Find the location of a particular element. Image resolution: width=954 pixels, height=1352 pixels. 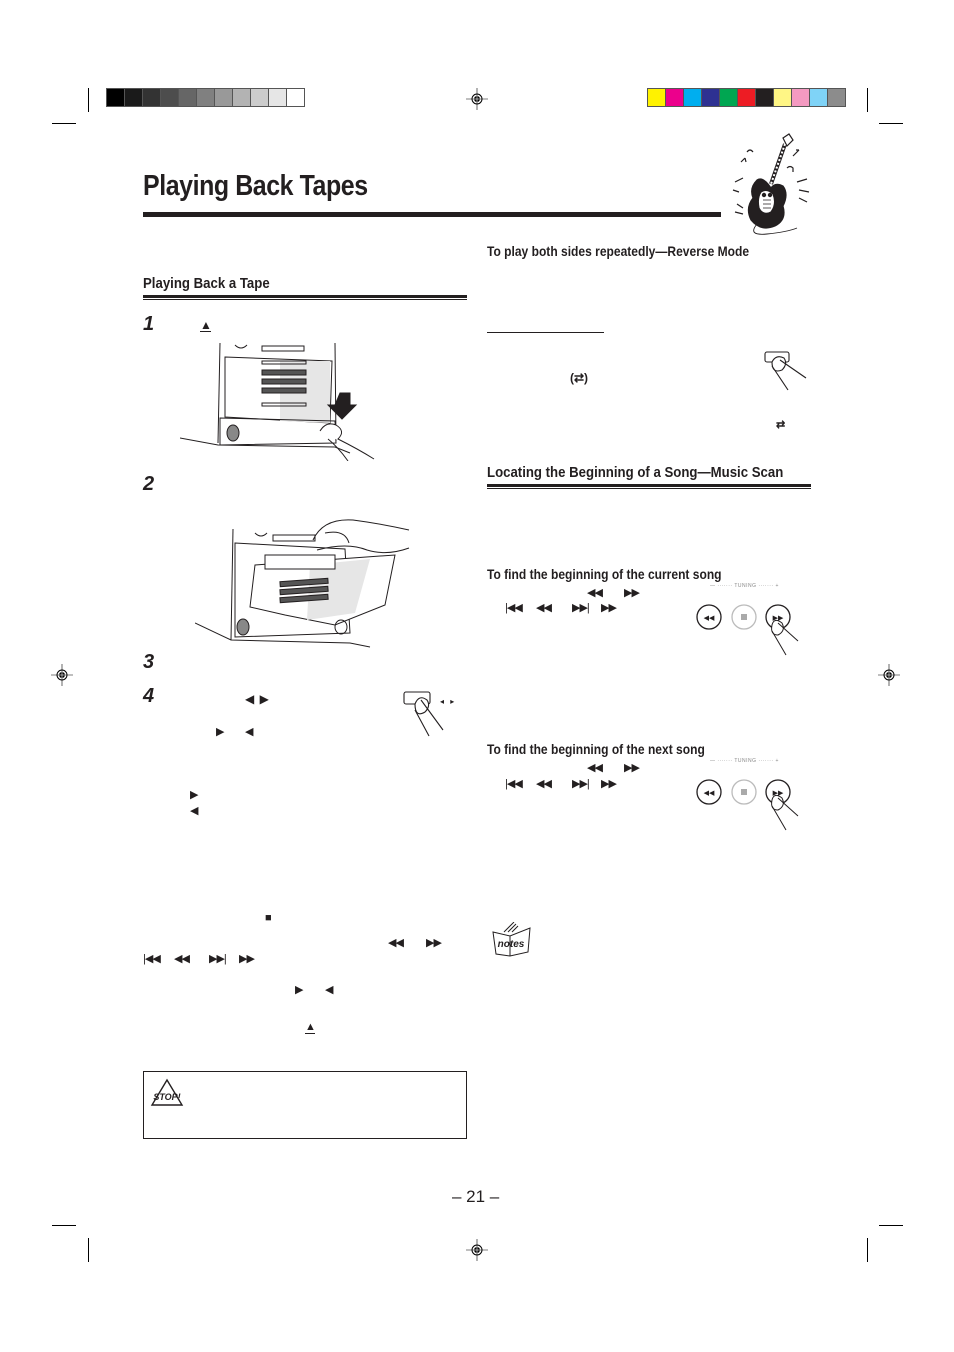

divider-rule is located at coordinates (545, 332).